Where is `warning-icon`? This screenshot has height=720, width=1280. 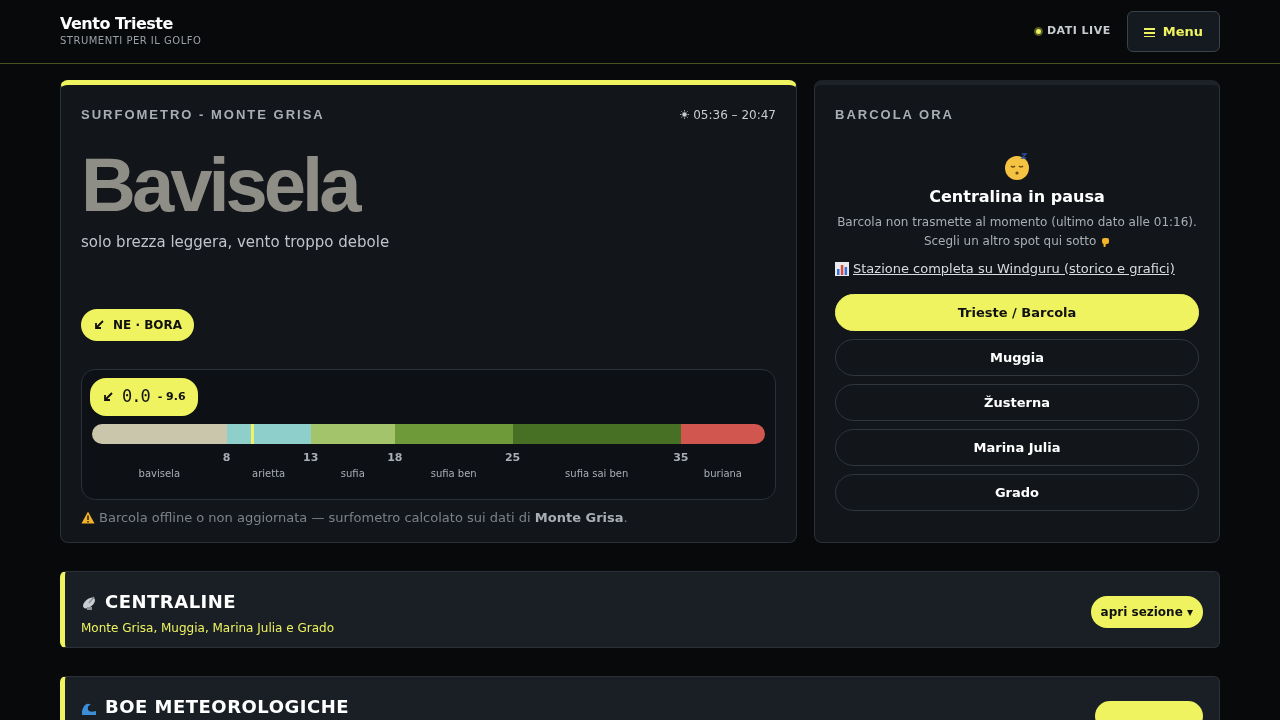
warning-icon is located at coordinates (88, 517).